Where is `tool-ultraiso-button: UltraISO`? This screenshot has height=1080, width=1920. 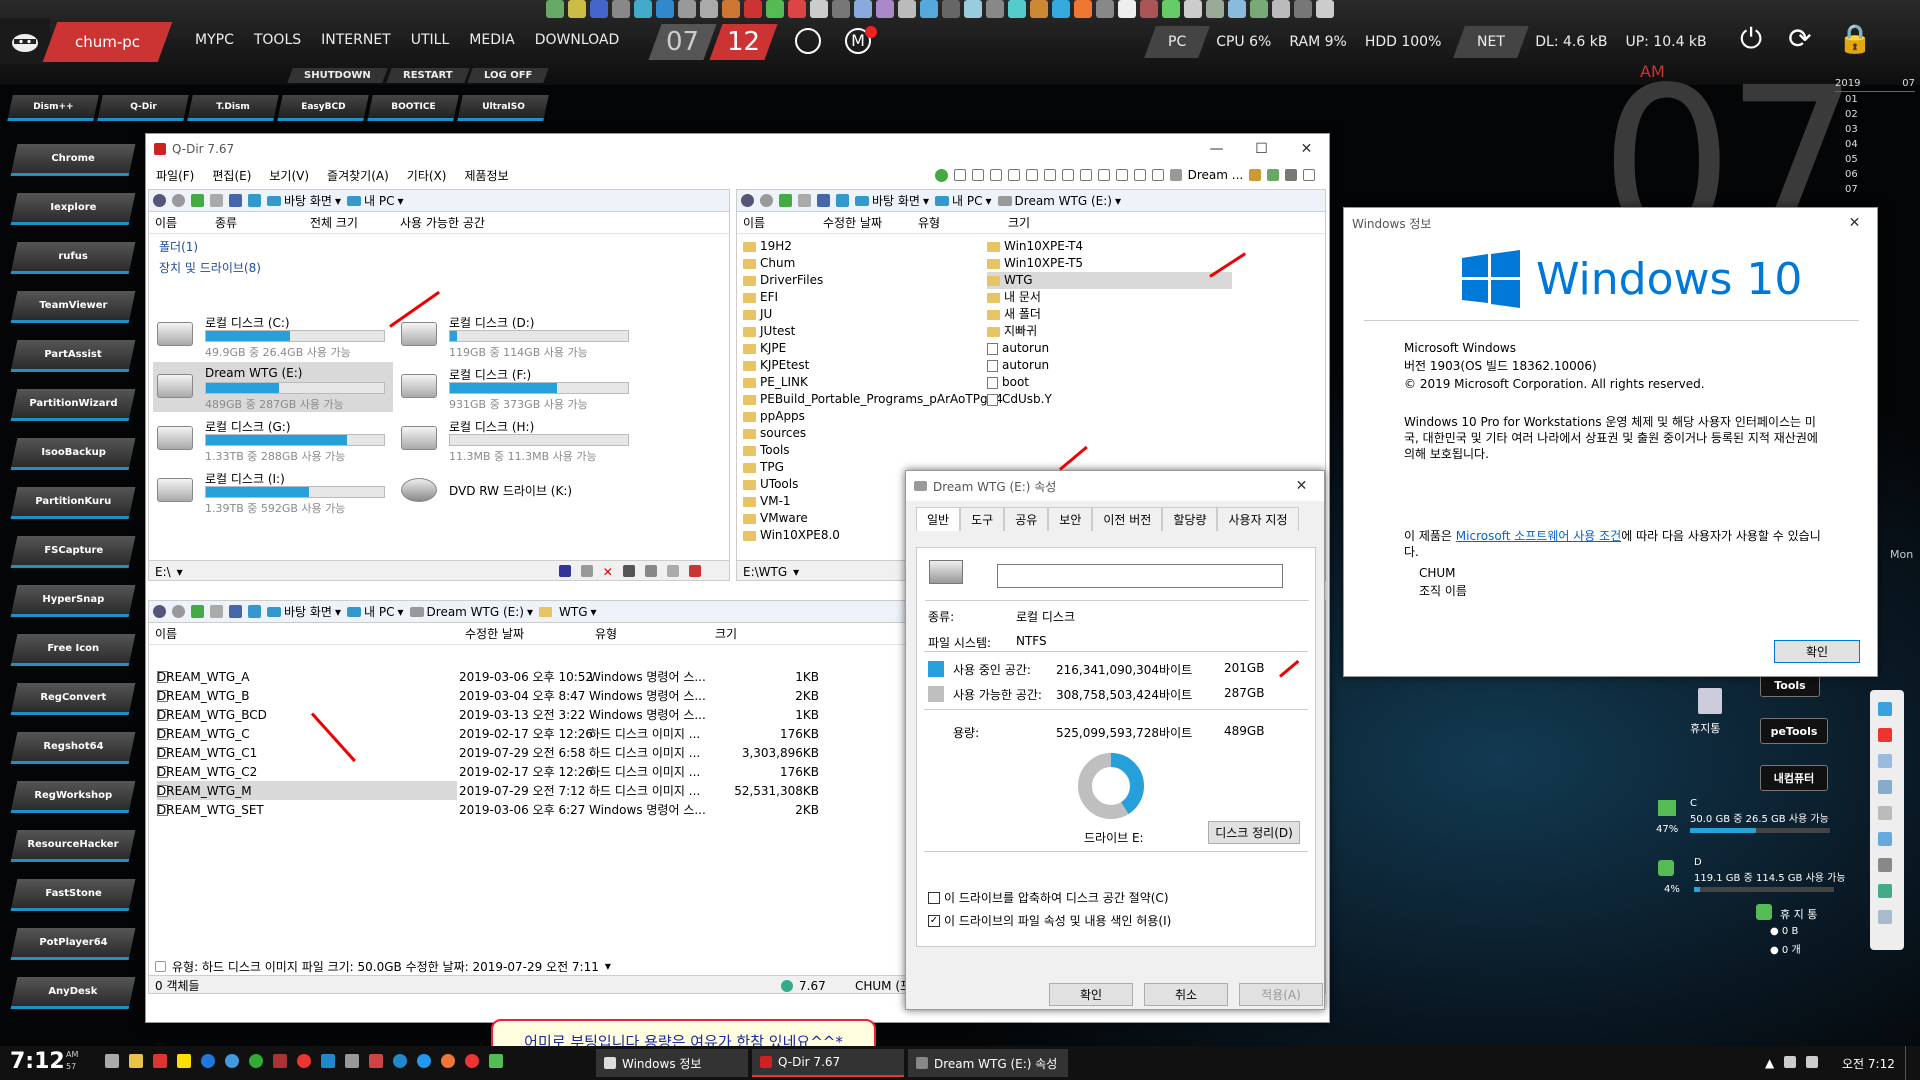 tool-ultraiso-button: UltraISO is located at coordinates (503, 108).